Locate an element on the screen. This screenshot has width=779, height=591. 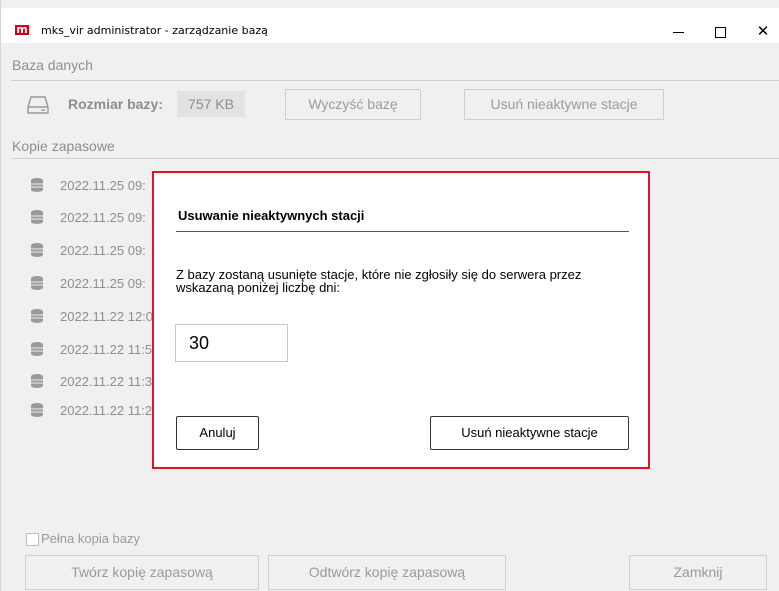
inactive-days-input: 30 is located at coordinates (231, 343).